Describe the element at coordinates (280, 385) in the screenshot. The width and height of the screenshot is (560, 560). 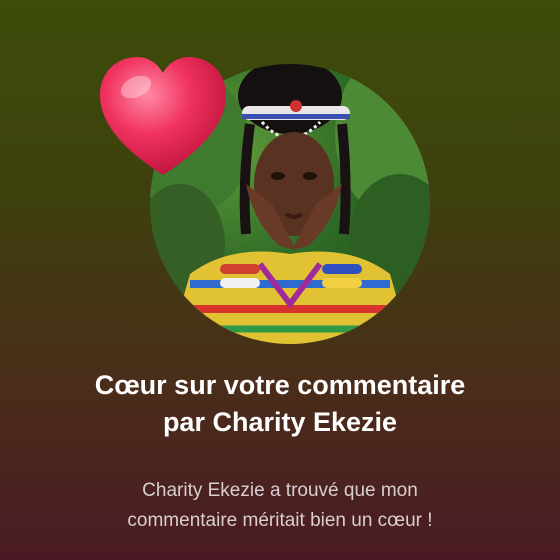
I see `title-line-1: Cœur sur votre commentaire` at that location.